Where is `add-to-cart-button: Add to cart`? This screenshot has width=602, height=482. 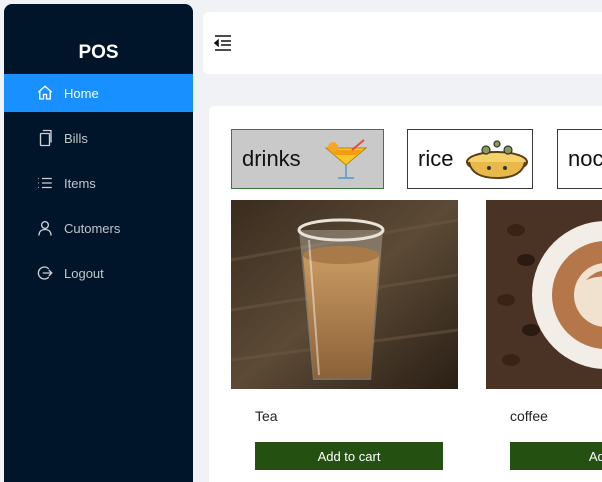 add-to-cart-button: Add to cart is located at coordinates (349, 456).